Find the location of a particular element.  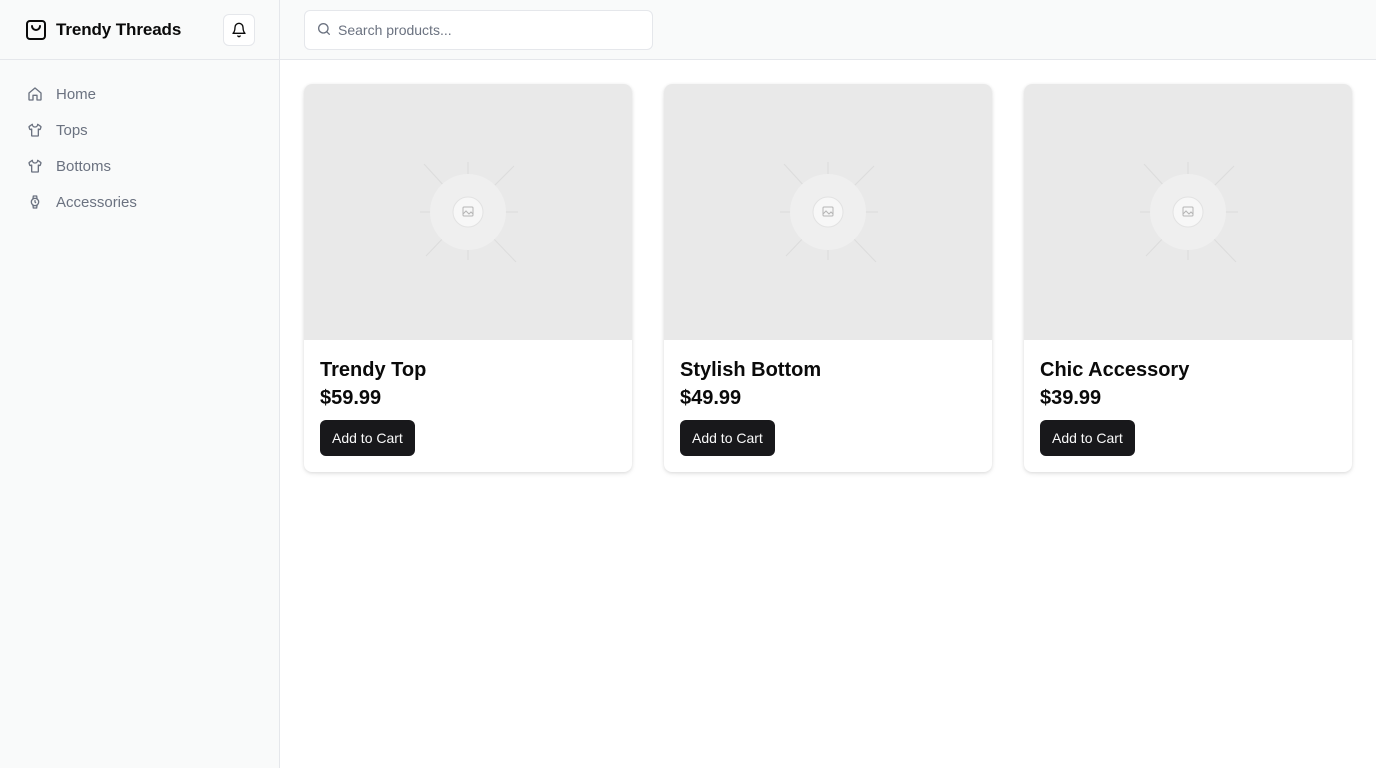

watch-icon is located at coordinates (35, 202).